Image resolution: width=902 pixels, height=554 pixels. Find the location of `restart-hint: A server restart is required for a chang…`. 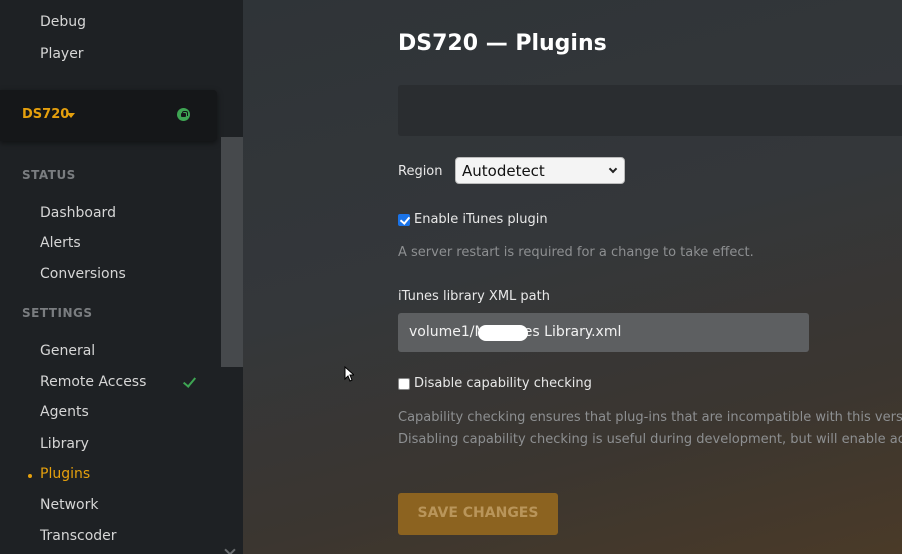

restart-hint: A server restart is required for a chang… is located at coordinates (576, 252).